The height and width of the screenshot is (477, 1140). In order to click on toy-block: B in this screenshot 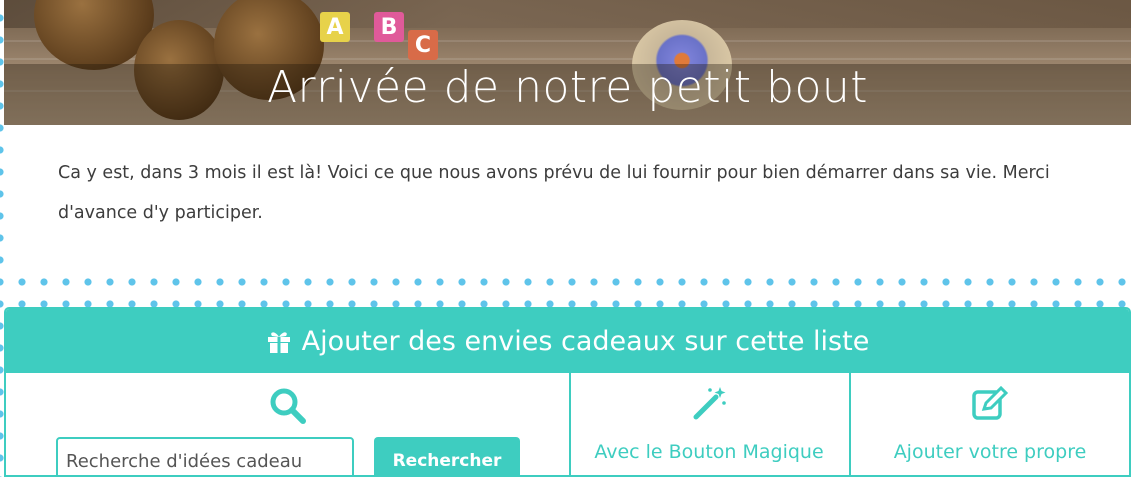, I will do `click(389, 27)`.